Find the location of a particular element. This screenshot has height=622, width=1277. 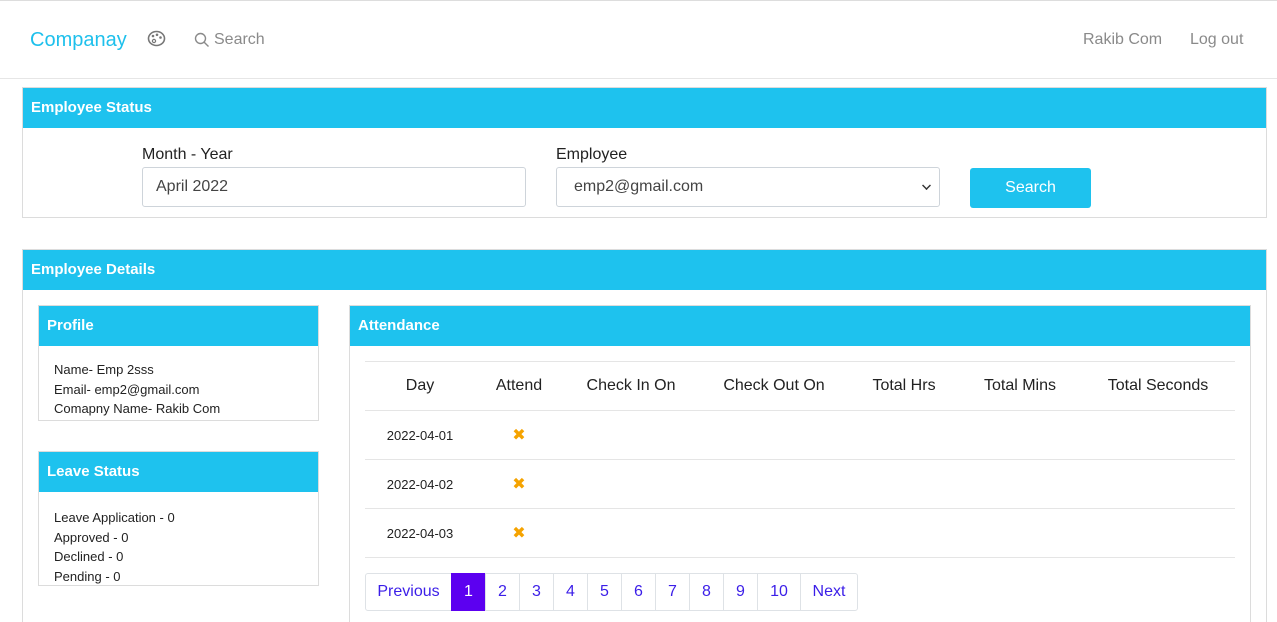

day-cell: 2022-04-02 is located at coordinates (420, 484).